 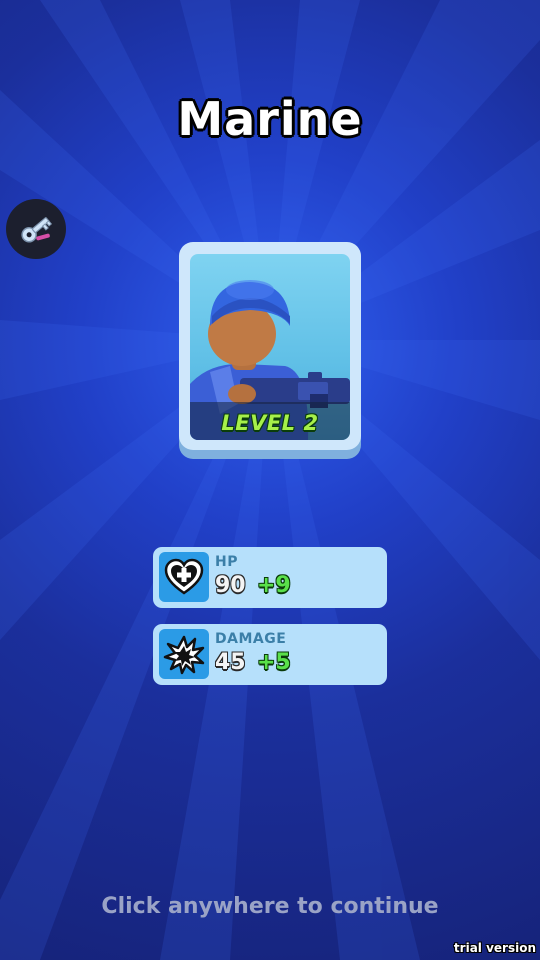 I want to click on stat-damage-value: 45, so click(x=230, y=662).